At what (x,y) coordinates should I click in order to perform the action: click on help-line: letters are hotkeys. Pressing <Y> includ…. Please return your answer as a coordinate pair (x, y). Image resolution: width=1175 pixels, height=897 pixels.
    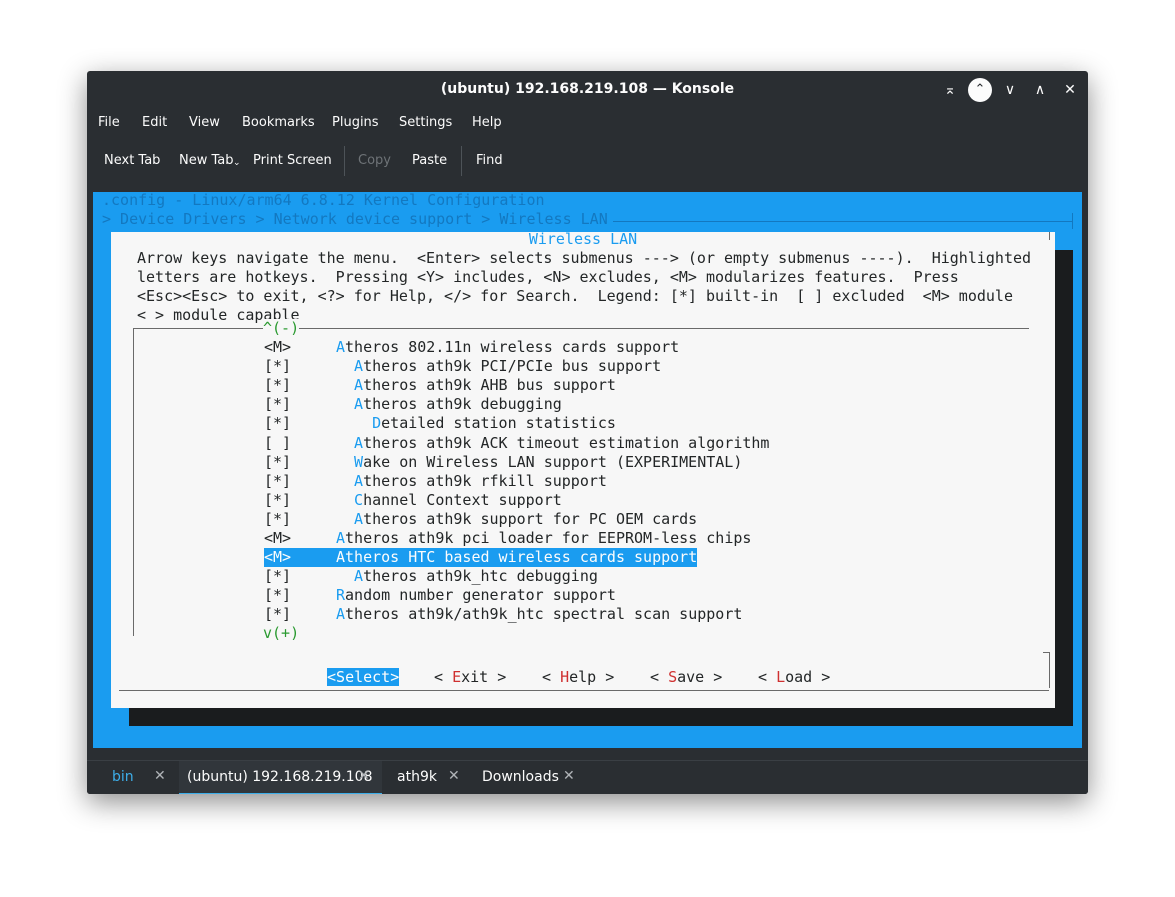
    Looking at the image, I should click on (548, 277).